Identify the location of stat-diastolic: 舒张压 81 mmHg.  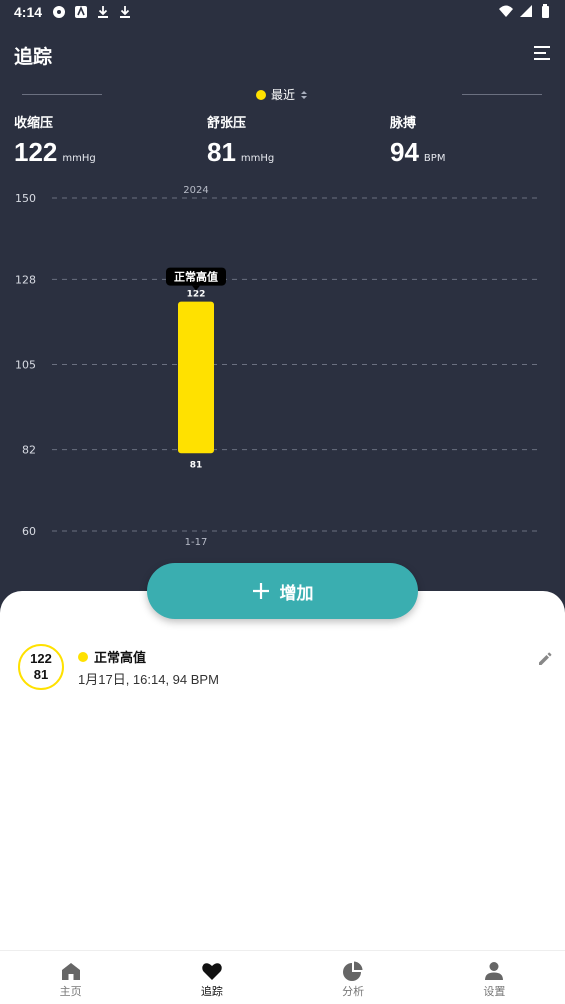
(240, 140).